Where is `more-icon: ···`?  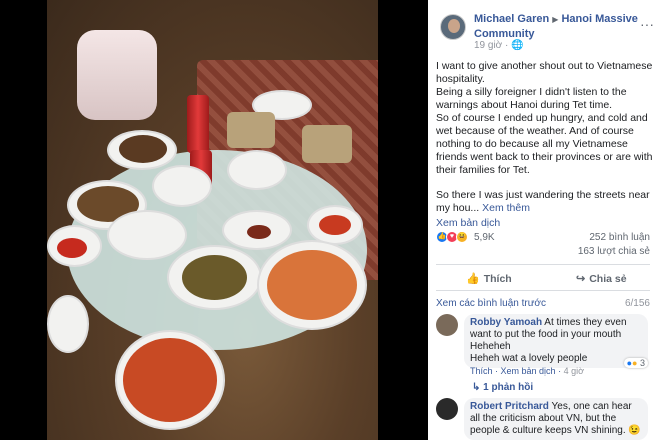
more-icon: ··· is located at coordinates (647, 24).